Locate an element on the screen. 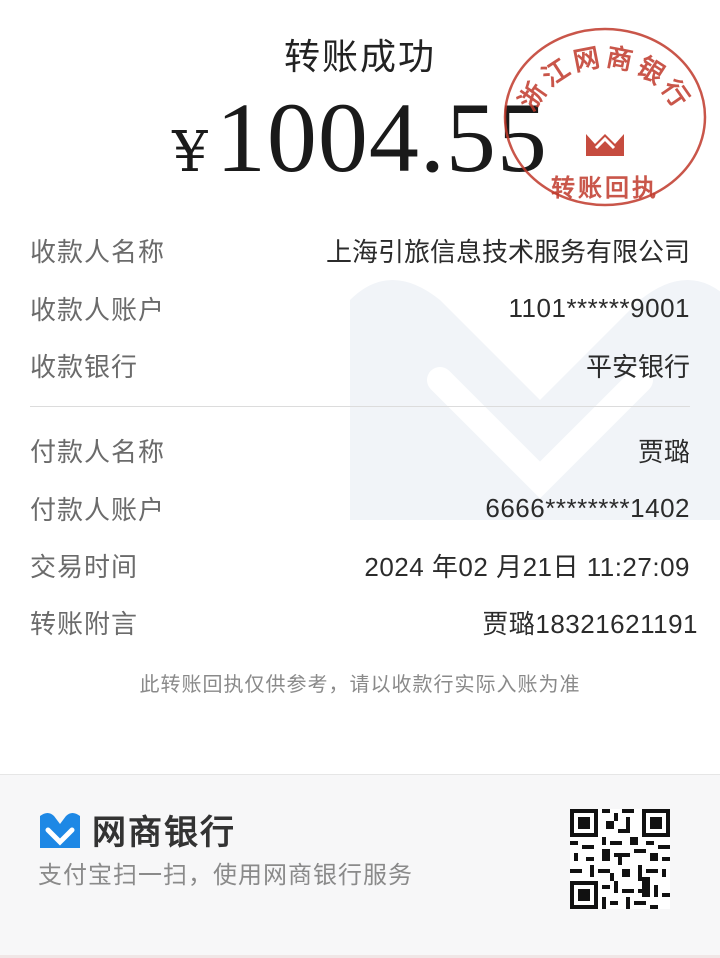 The image size is (720, 958). payee-bank-label: 收款银行 is located at coordinates (84, 367).